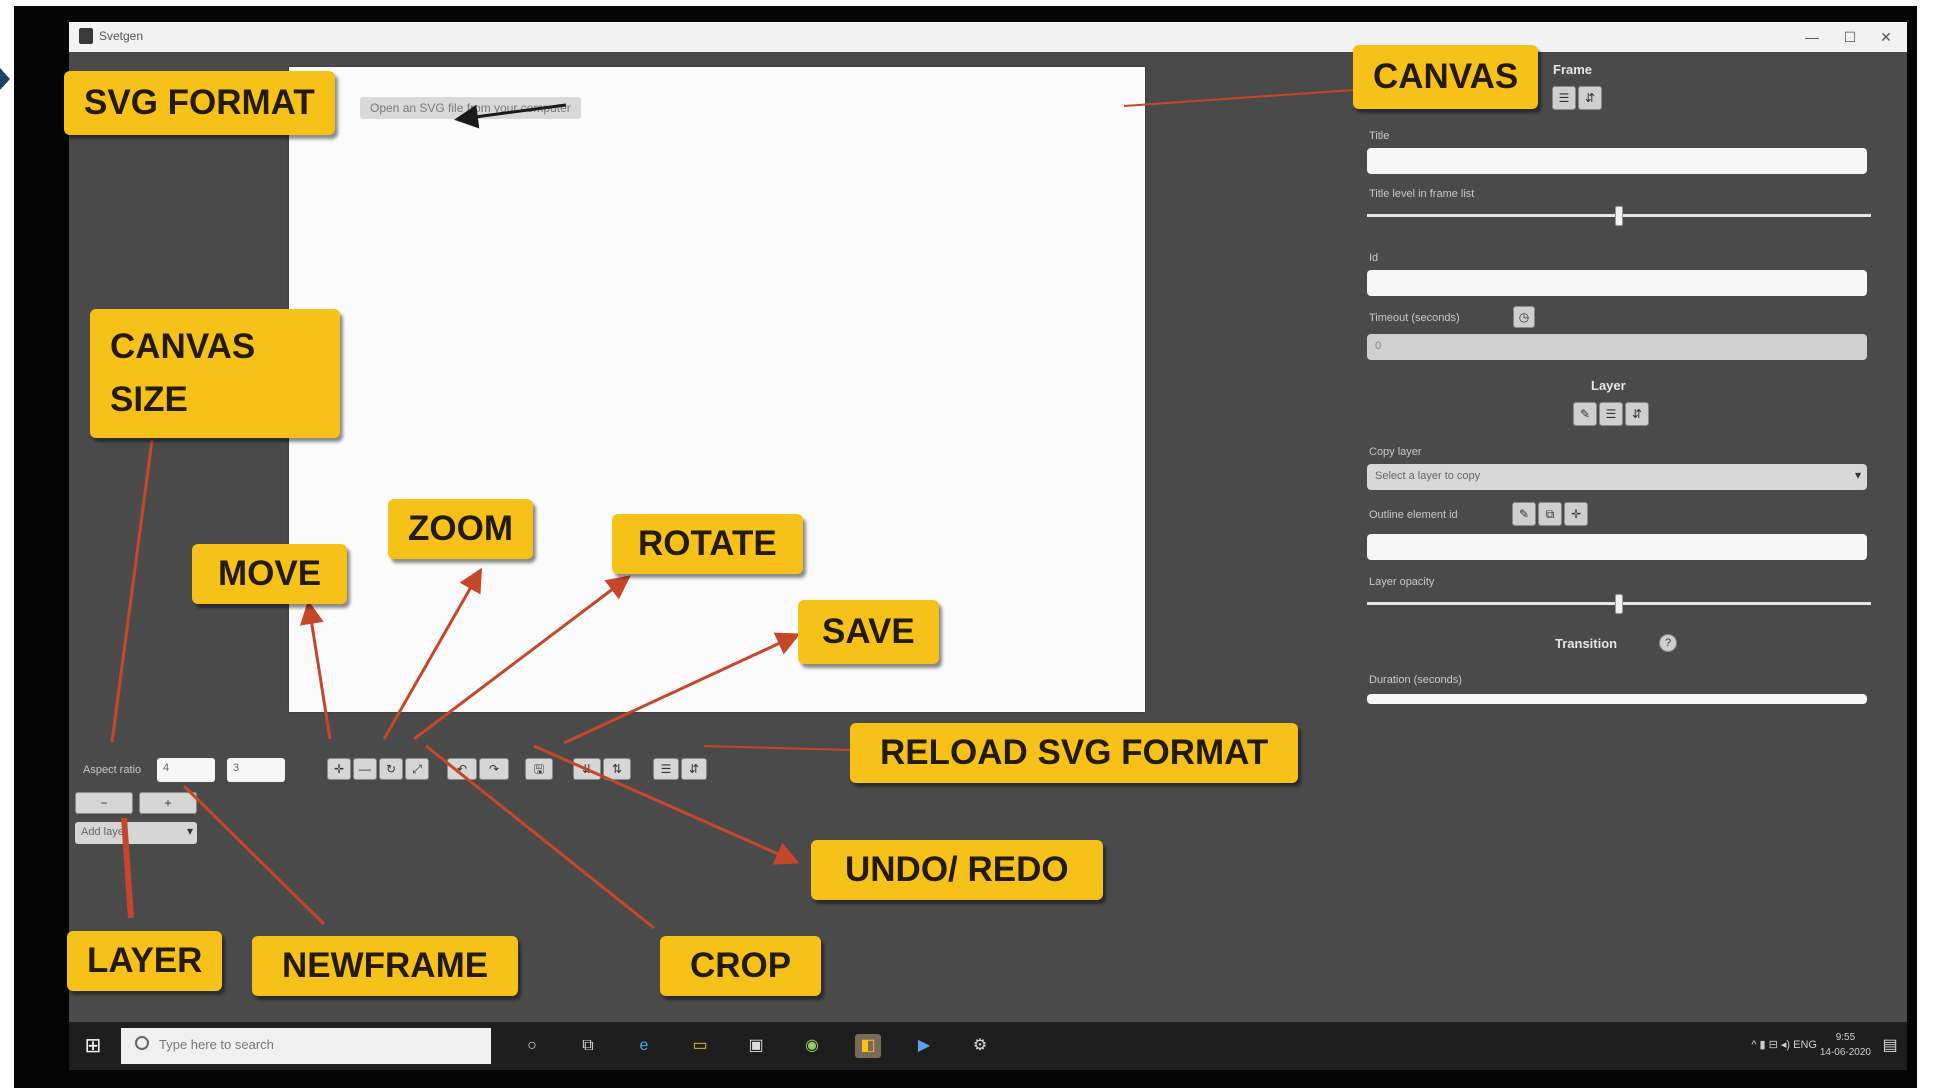 This screenshot has height=1091, width=1960. I want to click on callout-canvas: CANVAS, so click(1446, 77).